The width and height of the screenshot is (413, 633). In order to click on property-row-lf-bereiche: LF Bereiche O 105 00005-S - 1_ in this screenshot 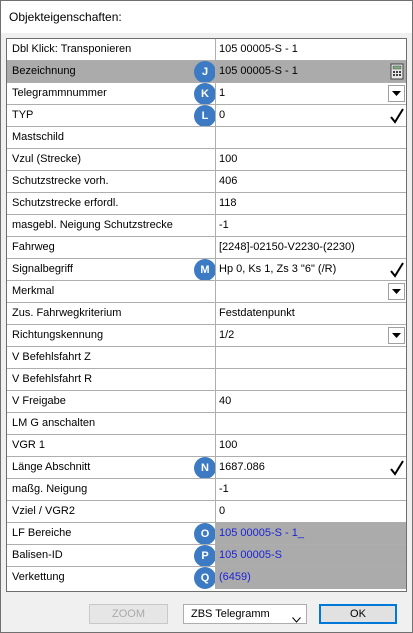, I will do `click(206, 534)`.